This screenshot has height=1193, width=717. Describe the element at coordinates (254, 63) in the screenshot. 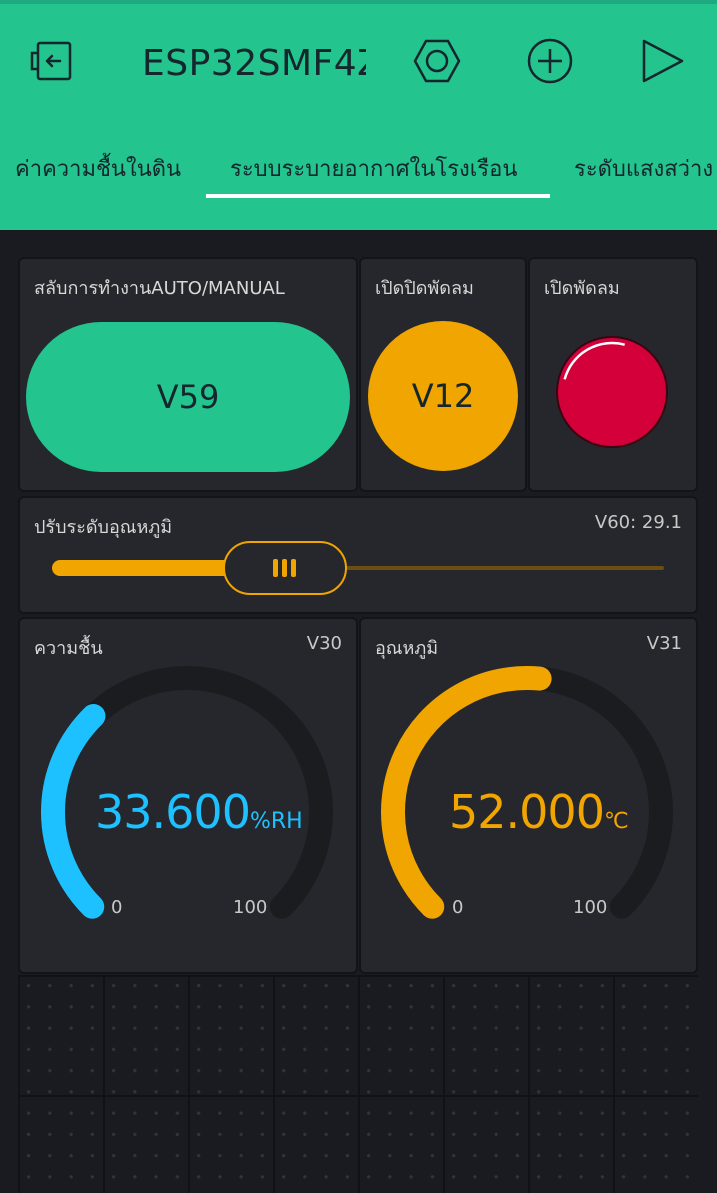

I see `project-title: ESP32SMF4Z0` at that location.